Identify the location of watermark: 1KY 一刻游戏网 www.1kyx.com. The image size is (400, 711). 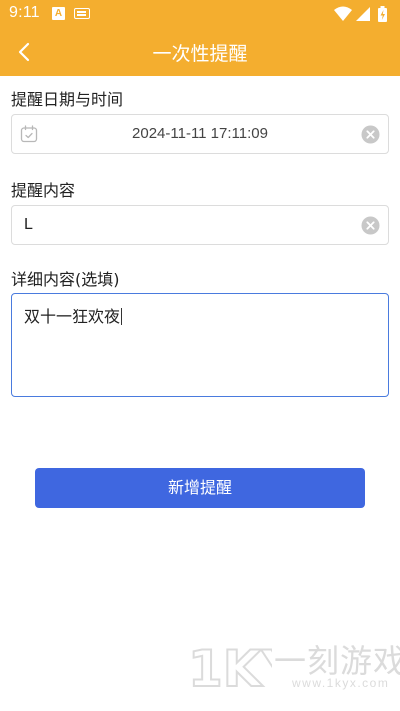
(294, 662).